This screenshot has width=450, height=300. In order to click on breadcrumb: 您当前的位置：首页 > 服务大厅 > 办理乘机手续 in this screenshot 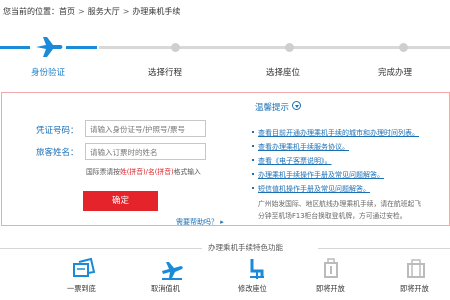, I will do `click(91, 11)`.